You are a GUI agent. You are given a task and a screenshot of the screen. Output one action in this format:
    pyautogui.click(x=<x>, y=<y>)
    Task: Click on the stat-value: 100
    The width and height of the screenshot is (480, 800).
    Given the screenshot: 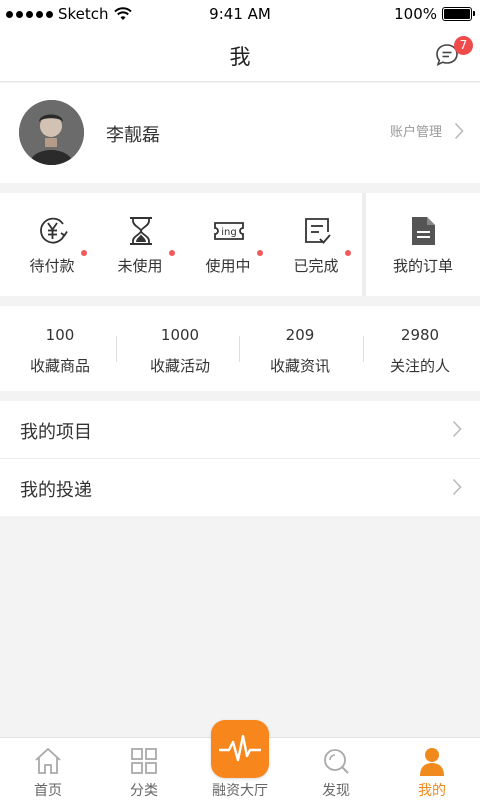 What is the action you would take?
    pyautogui.click(x=60, y=335)
    